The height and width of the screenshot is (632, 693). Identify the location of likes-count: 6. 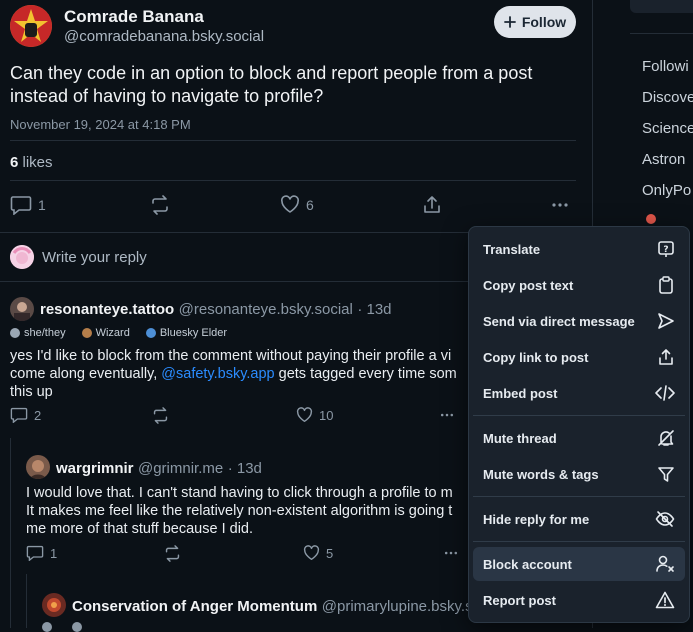
(14, 162).